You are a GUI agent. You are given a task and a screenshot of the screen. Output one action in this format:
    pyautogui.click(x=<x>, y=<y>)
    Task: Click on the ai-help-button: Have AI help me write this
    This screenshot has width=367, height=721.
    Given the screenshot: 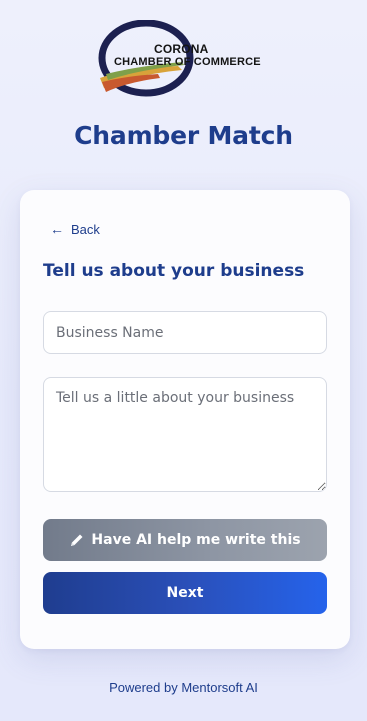 What is the action you would take?
    pyautogui.click(x=185, y=540)
    